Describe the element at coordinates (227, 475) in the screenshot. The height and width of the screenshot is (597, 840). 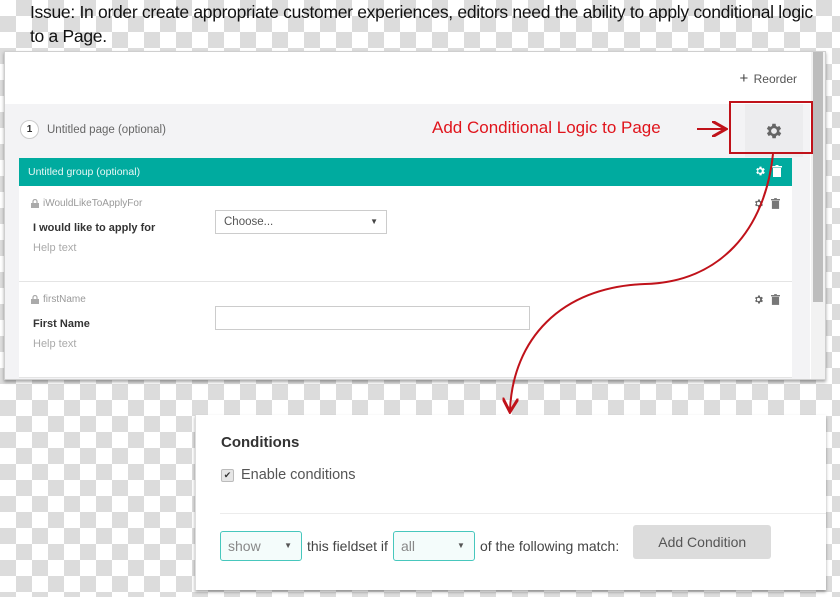
I see `enable-conditions-checkbox: ✔` at that location.